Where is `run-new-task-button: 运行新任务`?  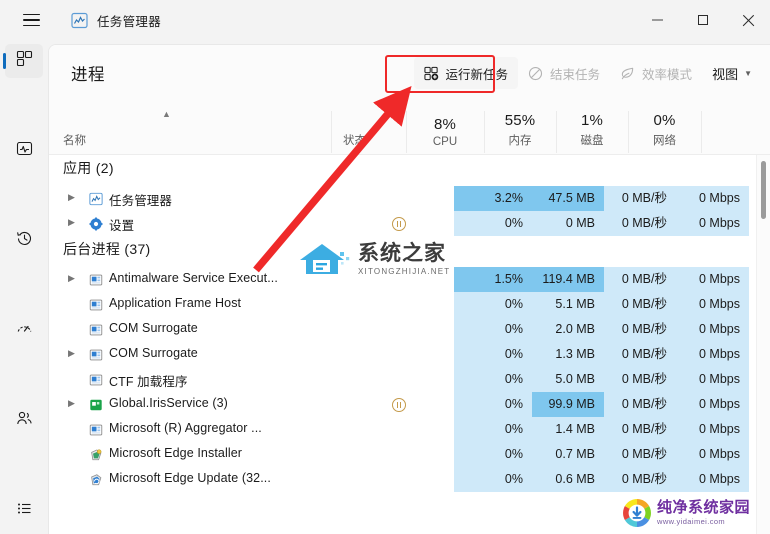
run-new-task-button: 运行新任务 is located at coordinates (466, 73).